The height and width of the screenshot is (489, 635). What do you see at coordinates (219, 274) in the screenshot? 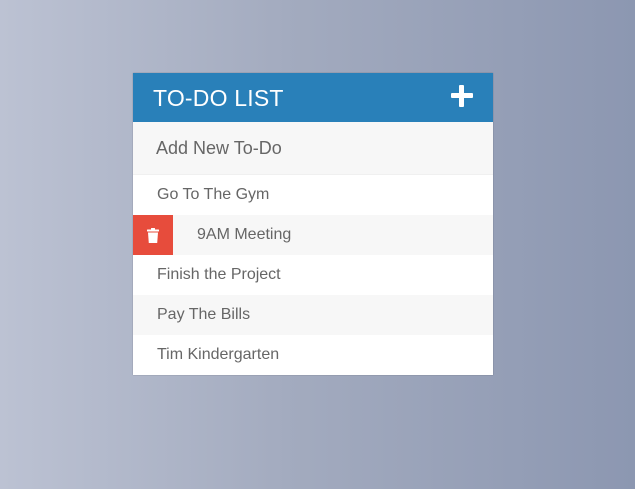
I see `todo-label: Finish the Project` at bounding box center [219, 274].